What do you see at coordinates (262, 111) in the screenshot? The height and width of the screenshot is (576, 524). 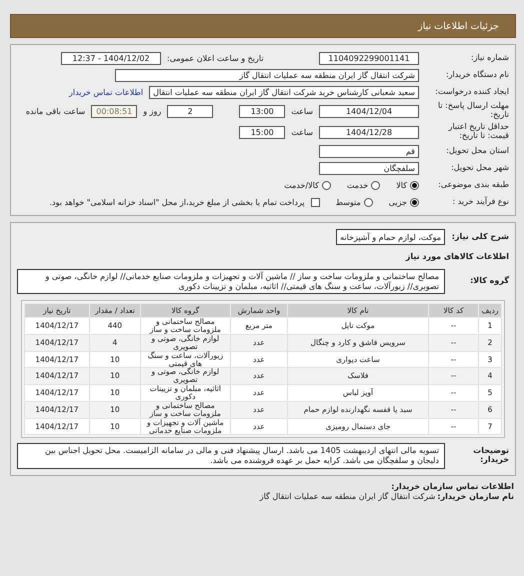 I see `deadline-time-field: 13:00` at bounding box center [262, 111].